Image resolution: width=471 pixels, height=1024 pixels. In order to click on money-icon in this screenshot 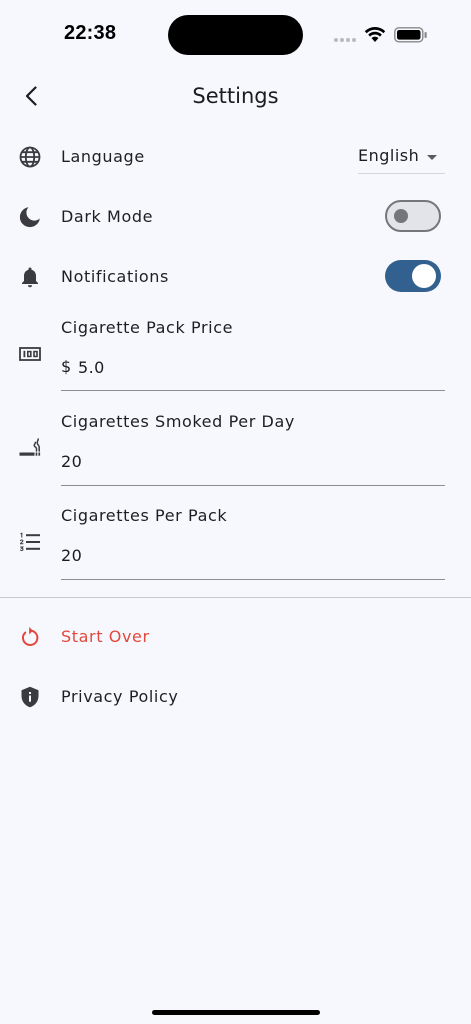, I will do `click(30, 354)`.